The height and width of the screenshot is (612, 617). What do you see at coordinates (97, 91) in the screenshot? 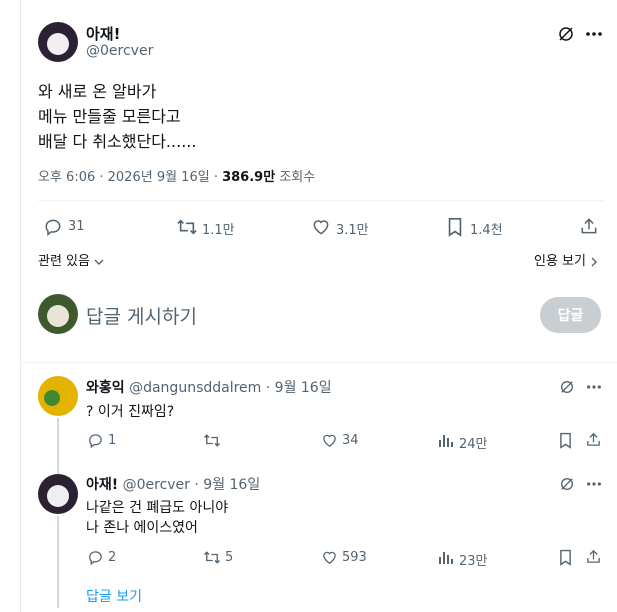
I see `tweet-text-line-1: 와 새로 온 알바가` at bounding box center [97, 91].